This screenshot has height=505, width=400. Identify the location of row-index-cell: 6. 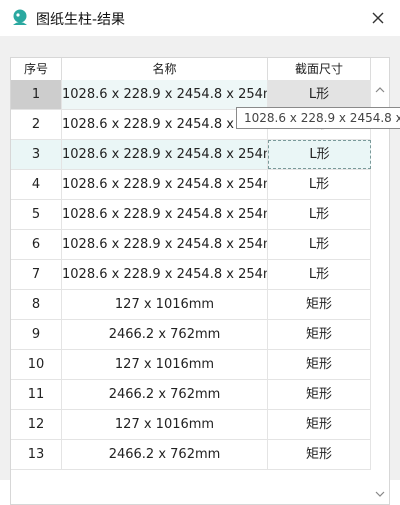
(36, 244).